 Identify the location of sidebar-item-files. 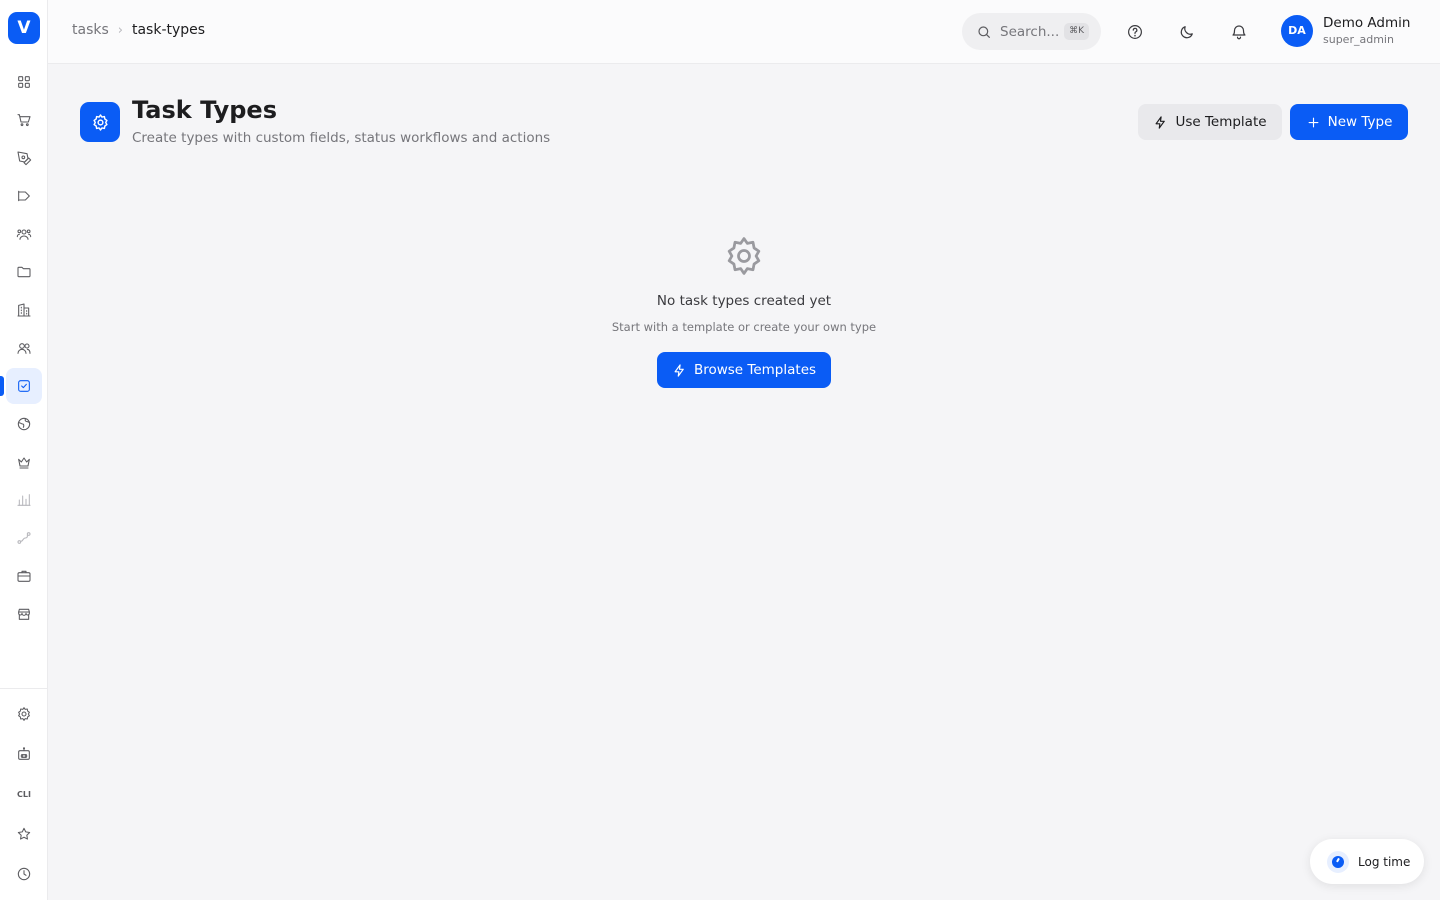
(24, 272).